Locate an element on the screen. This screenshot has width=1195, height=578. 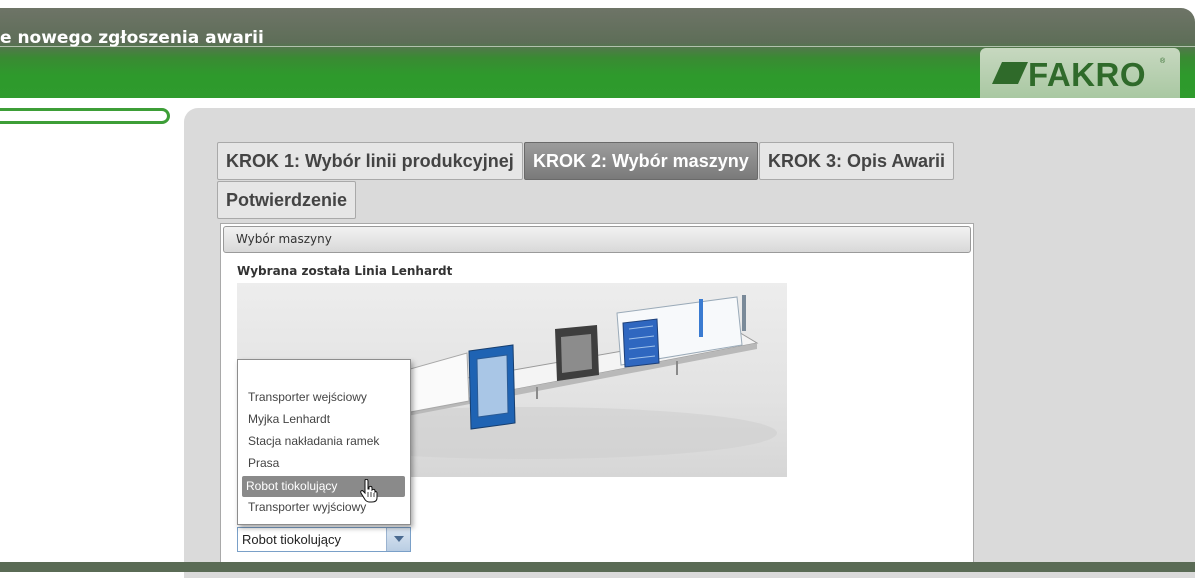
dropdown-option: Stacja nakładania ramek is located at coordinates (323, 441).